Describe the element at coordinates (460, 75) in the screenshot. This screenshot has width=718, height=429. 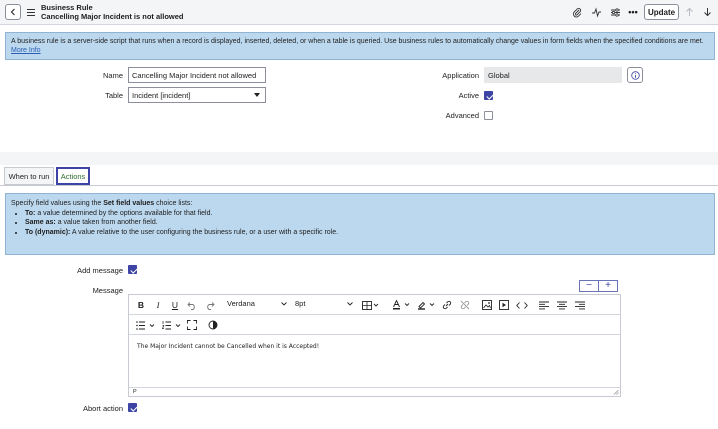
I see `application-label: Application` at that location.